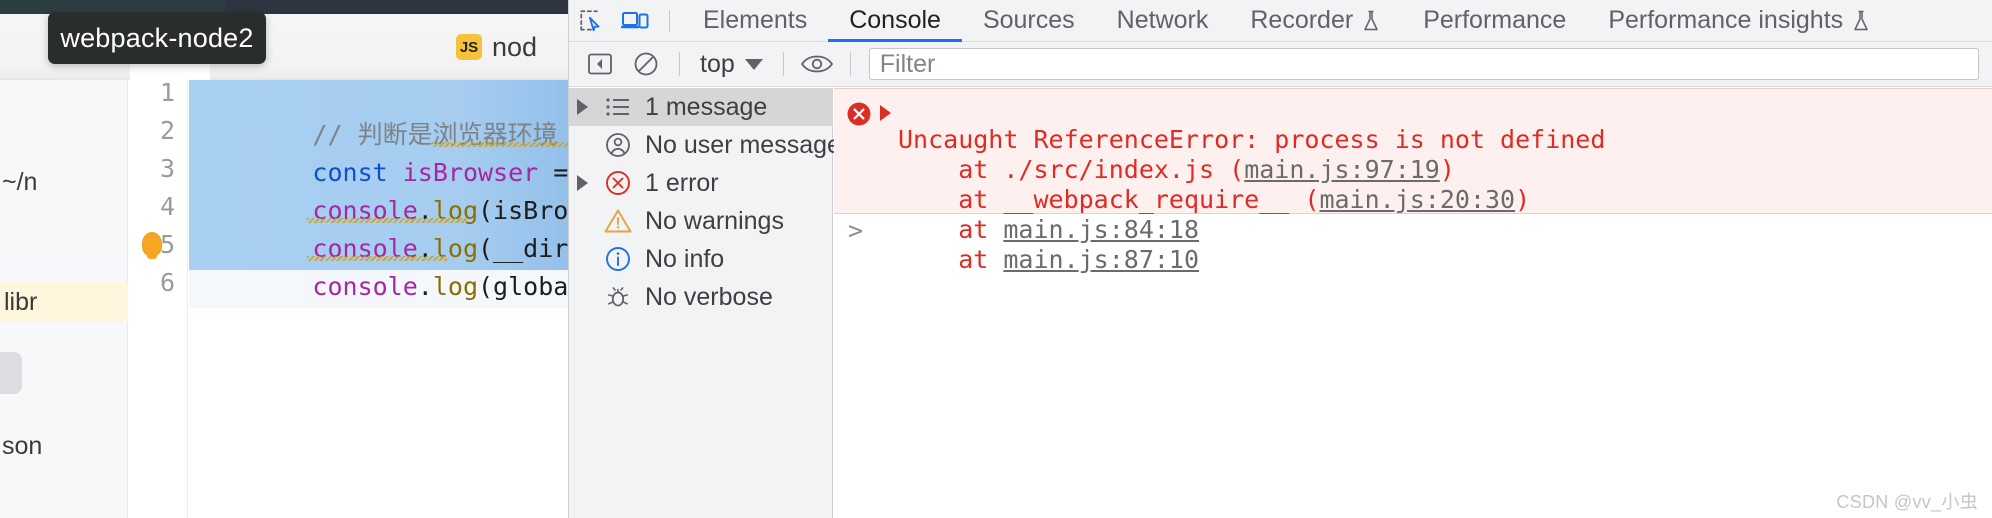 The image size is (1992, 518). I want to click on sidebar-item-warnings: No warnings, so click(701, 221).